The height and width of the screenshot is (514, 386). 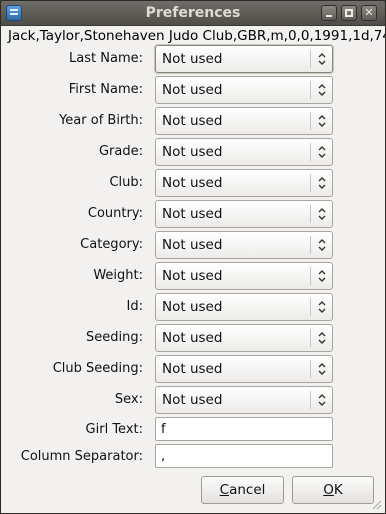 What do you see at coordinates (97, 368) in the screenshot?
I see `club-seeding-label: Club Seeding:` at bounding box center [97, 368].